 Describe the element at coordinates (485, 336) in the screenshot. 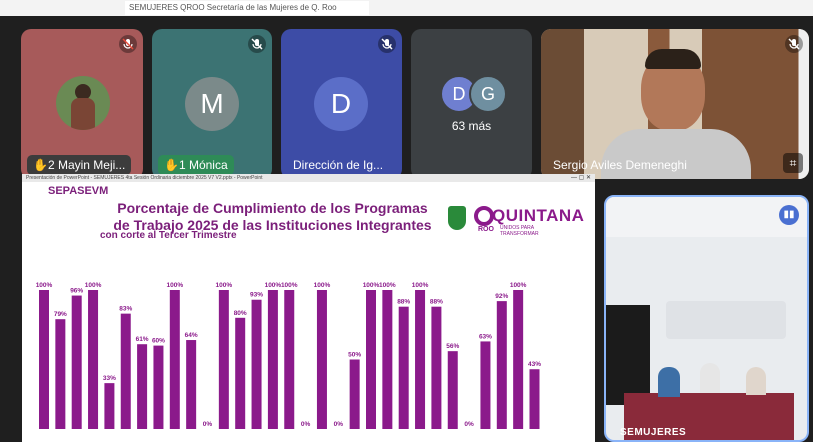

I see `bar-value-label: 63%` at that location.